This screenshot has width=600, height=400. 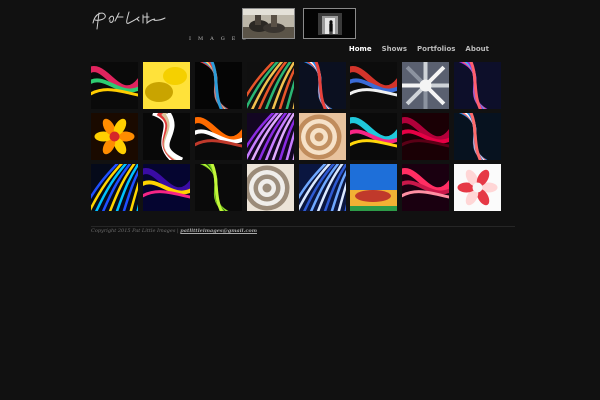 What do you see at coordinates (436, 49) in the screenshot?
I see `nav-portfolios: Portfolios` at bounding box center [436, 49].